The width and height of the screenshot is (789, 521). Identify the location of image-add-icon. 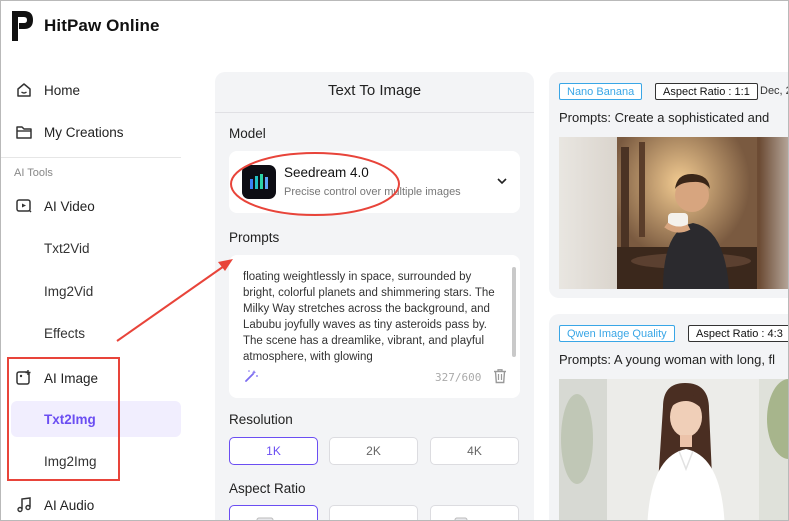
(24, 378).